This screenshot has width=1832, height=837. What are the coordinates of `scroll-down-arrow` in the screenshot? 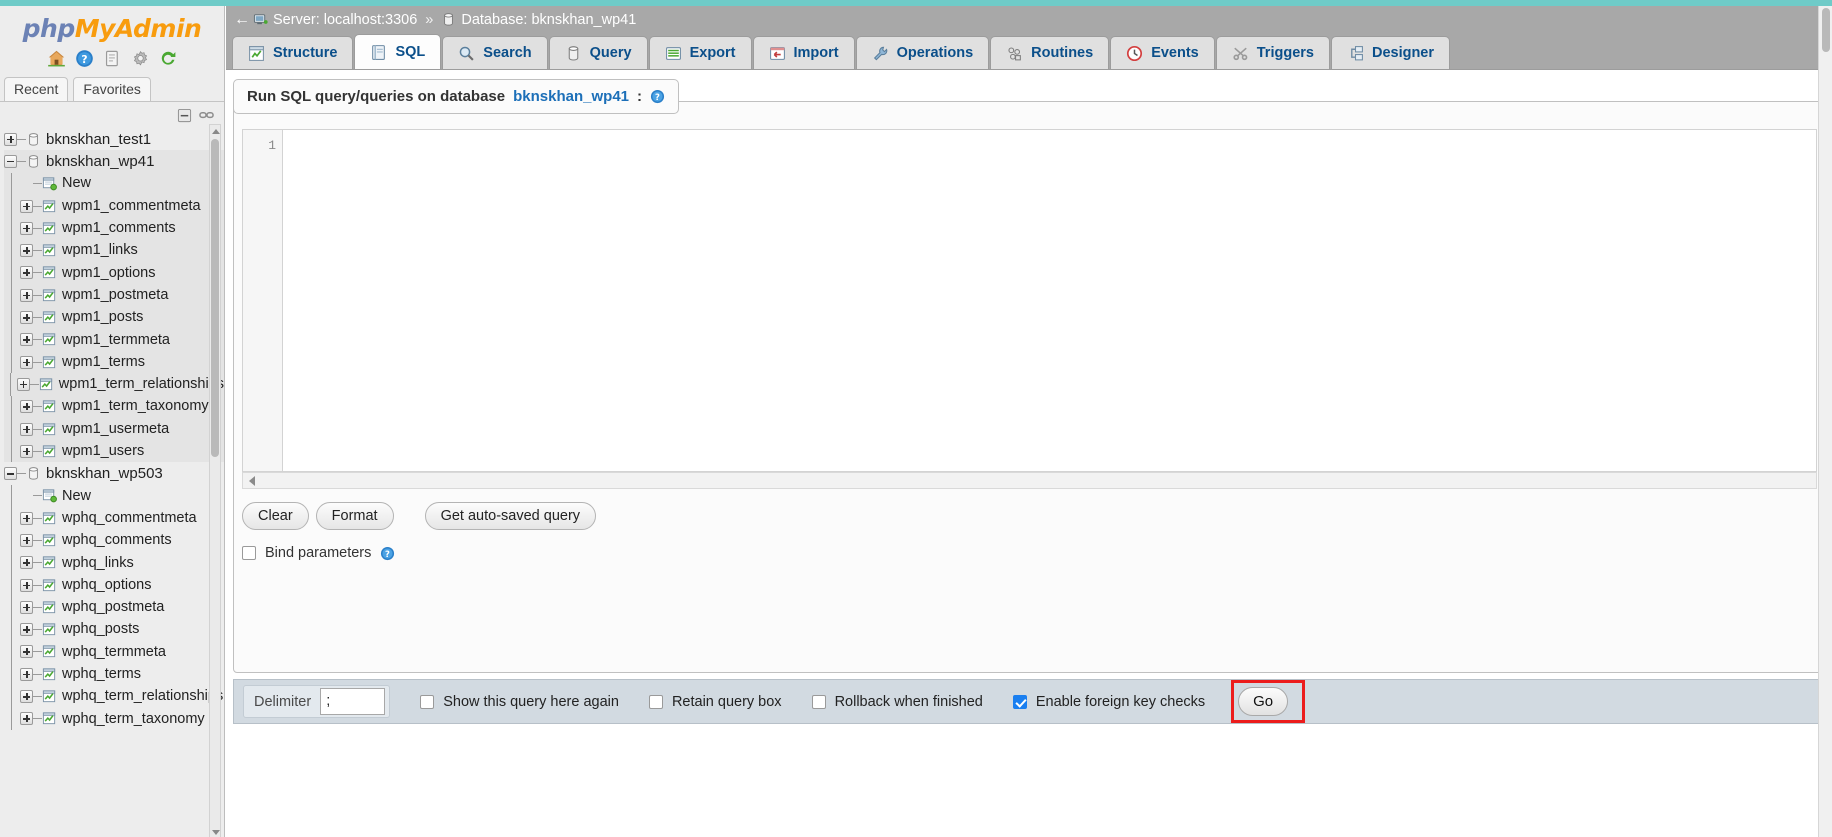 It's located at (216, 831).